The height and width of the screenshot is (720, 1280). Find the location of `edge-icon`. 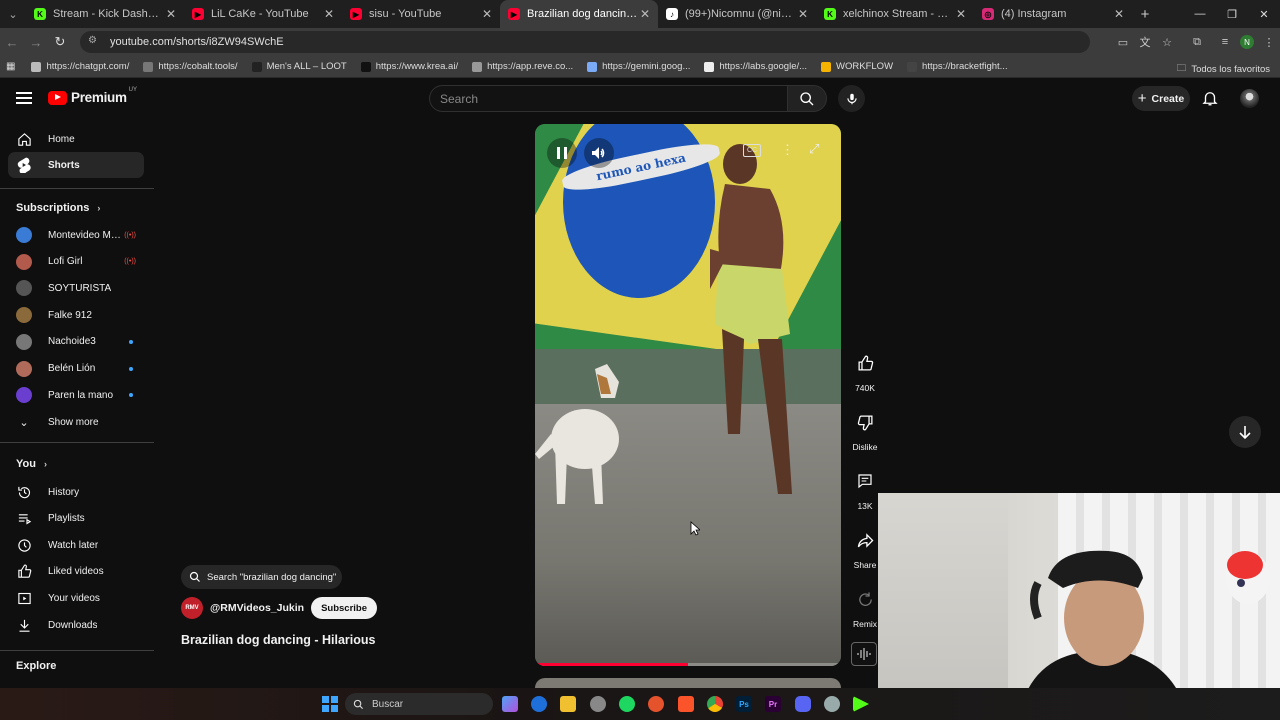

edge-icon is located at coordinates (539, 704).